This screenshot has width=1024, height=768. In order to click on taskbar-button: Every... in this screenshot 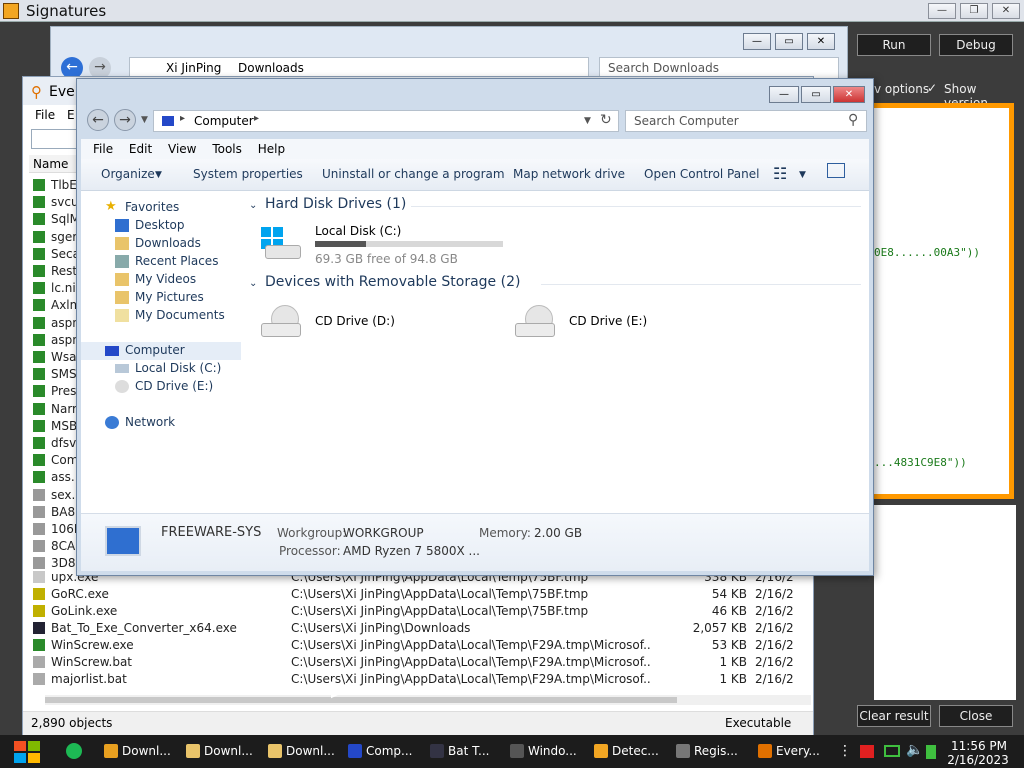, I will do `click(792, 751)`.